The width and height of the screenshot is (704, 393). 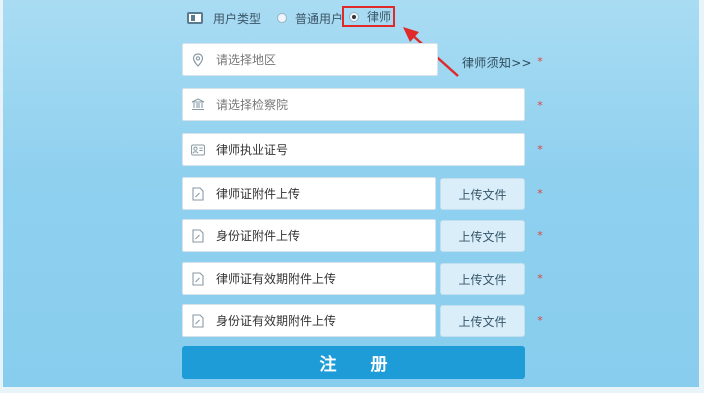 What do you see at coordinates (482, 194) in the screenshot?
I see `upload-lawyer-cert-button: 上传文件` at bounding box center [482, 194].